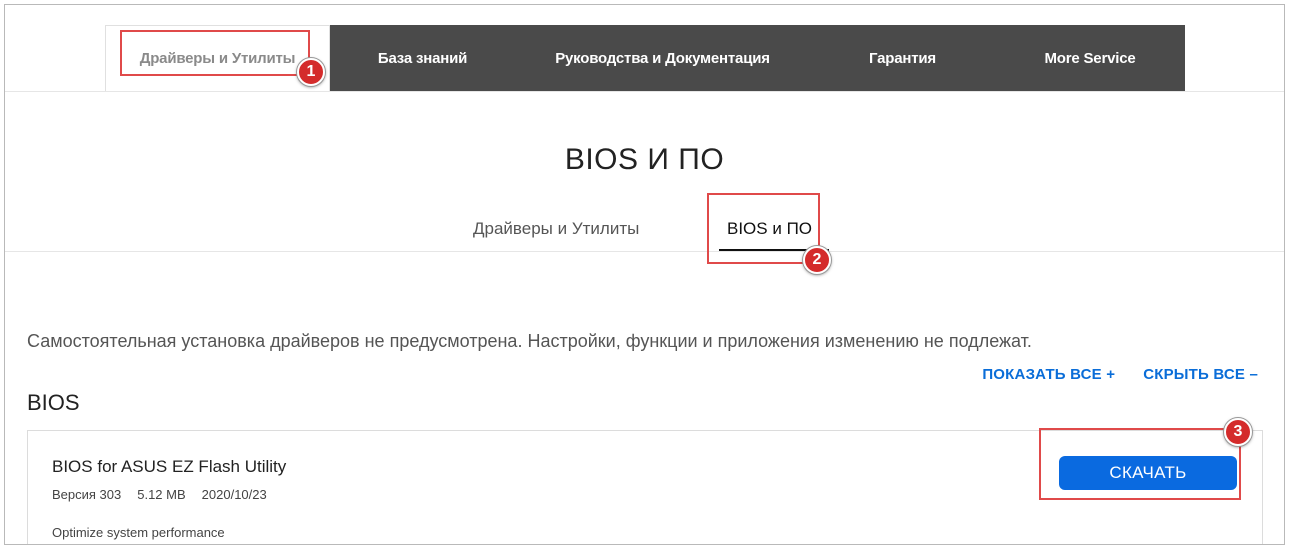 Image resolution: width=1289 pixels, height=549 pixels. What do you see at coordinates (1200, 374) in the screenshot?
I see `hide-all-link: СКРЫТЬ ВСЕ –` at bounding box center [1200, 374].